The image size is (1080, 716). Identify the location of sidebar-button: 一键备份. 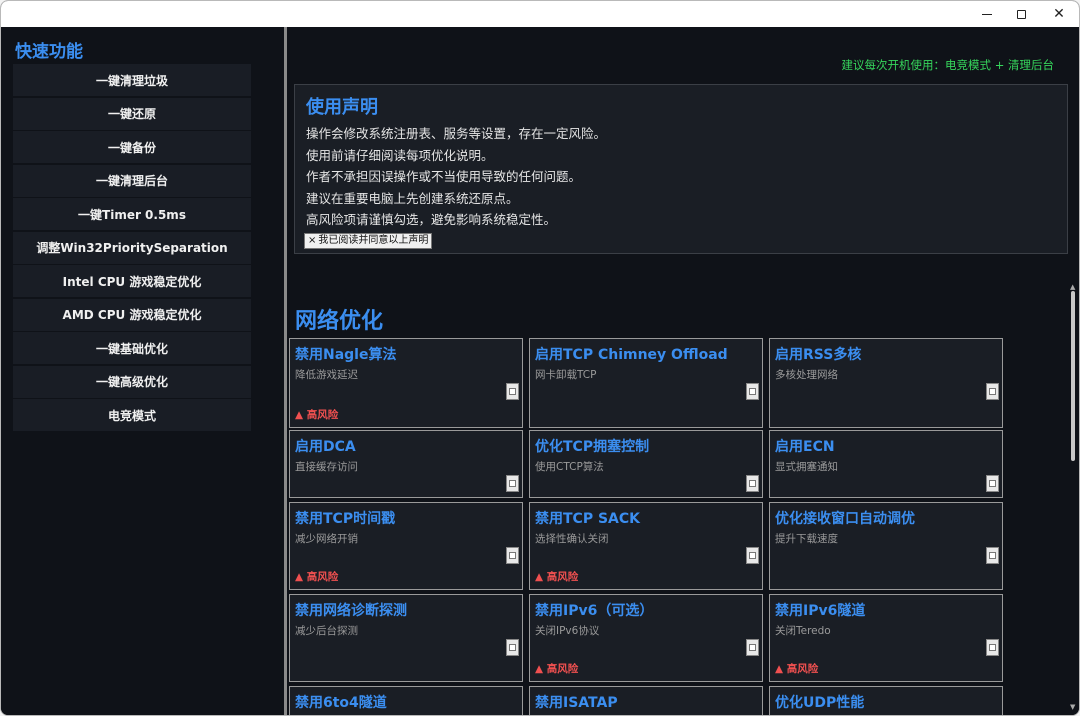
(132, 147).